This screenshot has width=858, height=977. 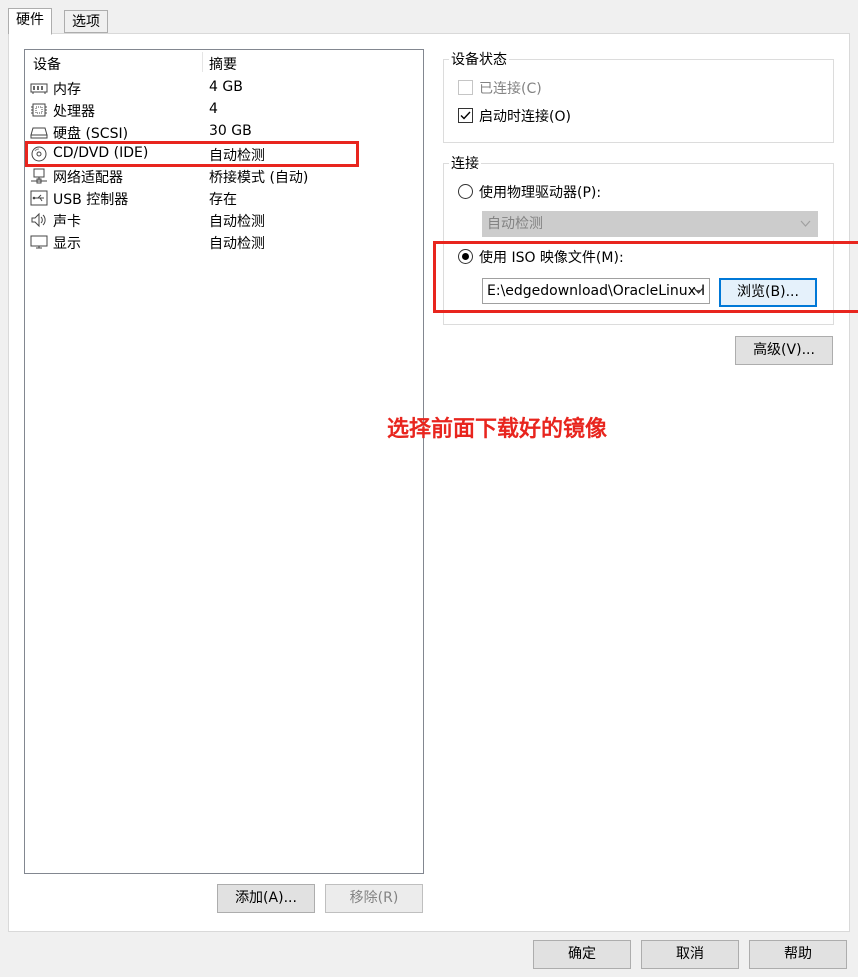 What do you see at coordinates (259, 178) in the screenshot?
I see `device-summary: 桥接模式 (自动)` at bounding box center [259, 178].